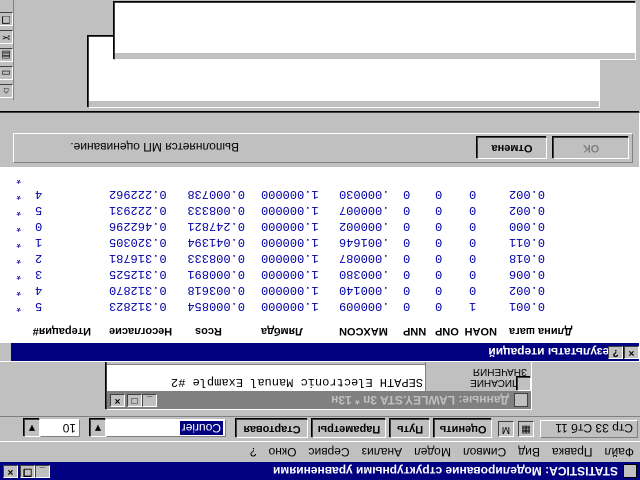 The width and height of the screenshot is (640, 480). I want to click on data-window-title: Данные: LAWLEY.STA 3п * 13н, so click(420, 400).